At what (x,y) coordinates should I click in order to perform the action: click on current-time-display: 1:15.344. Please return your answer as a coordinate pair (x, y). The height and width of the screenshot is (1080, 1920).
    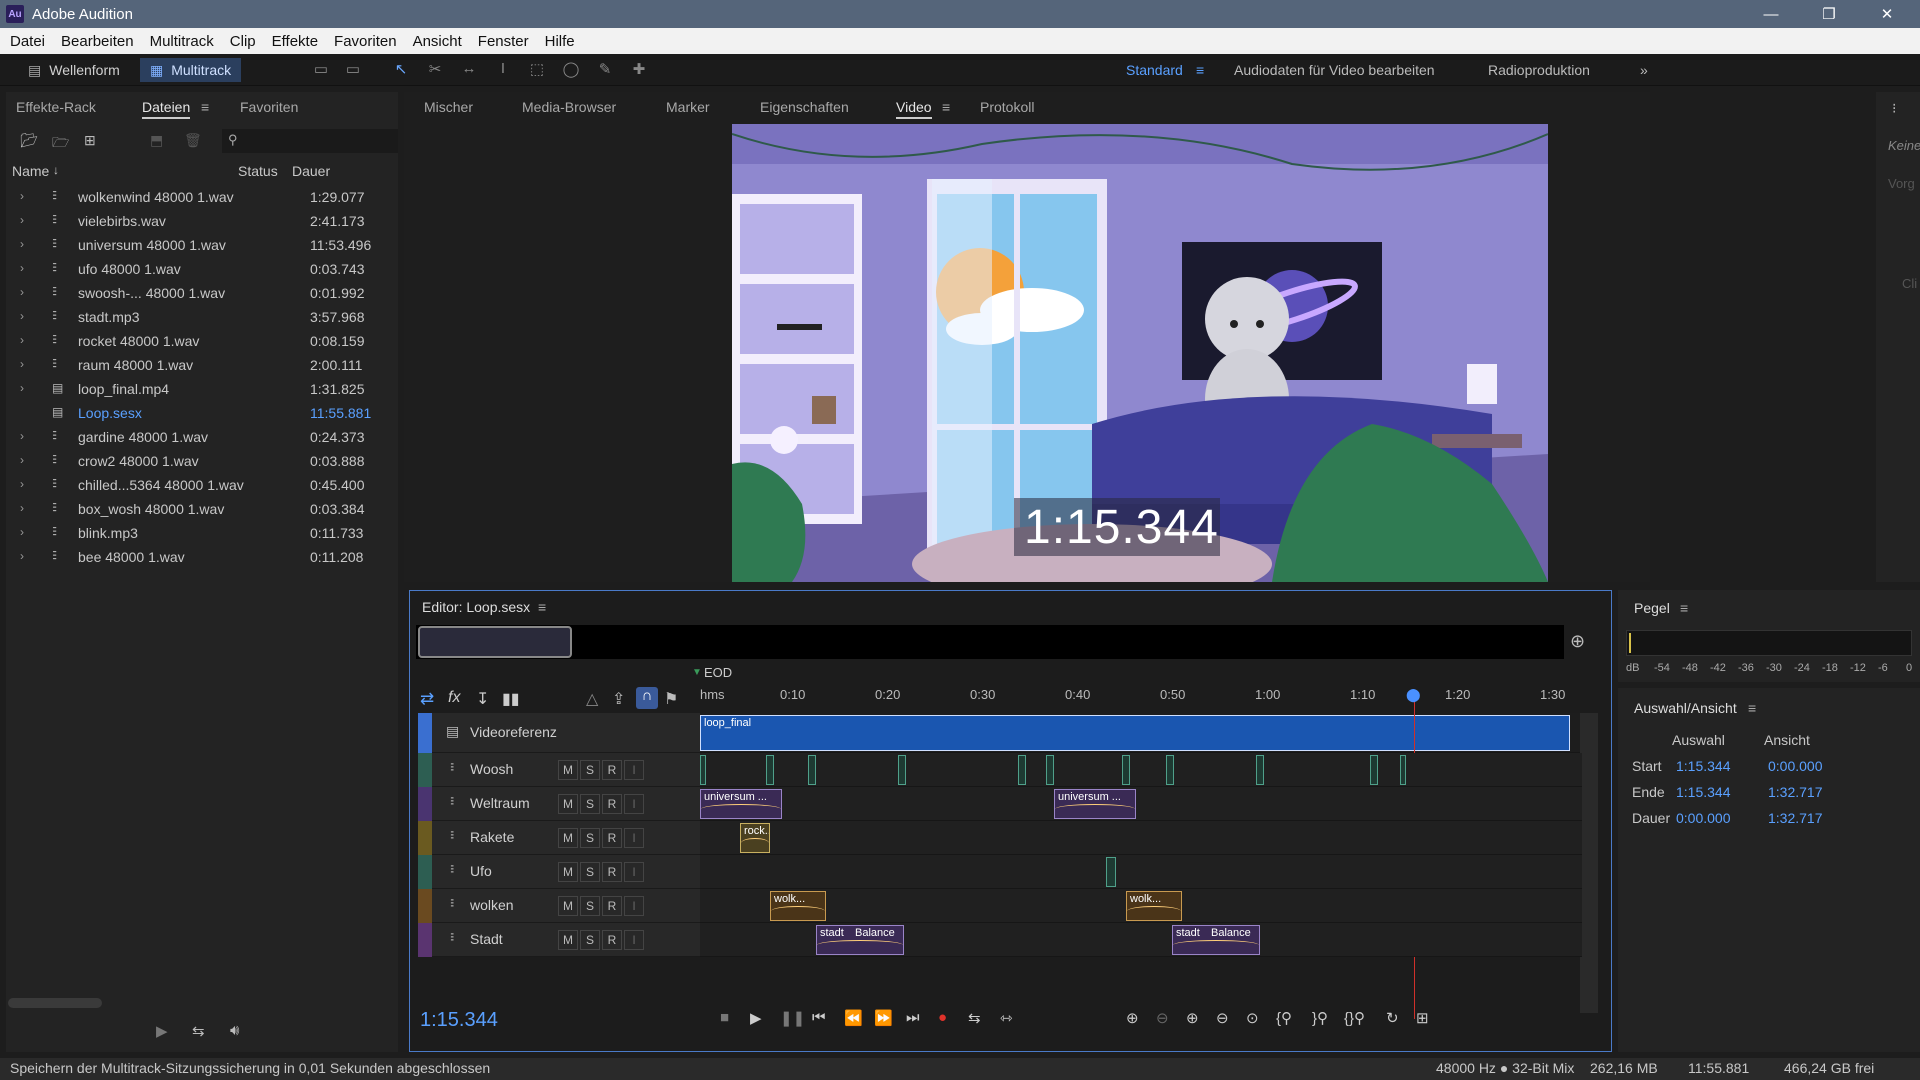
    Looking at the image, I should click on (459, 1020).